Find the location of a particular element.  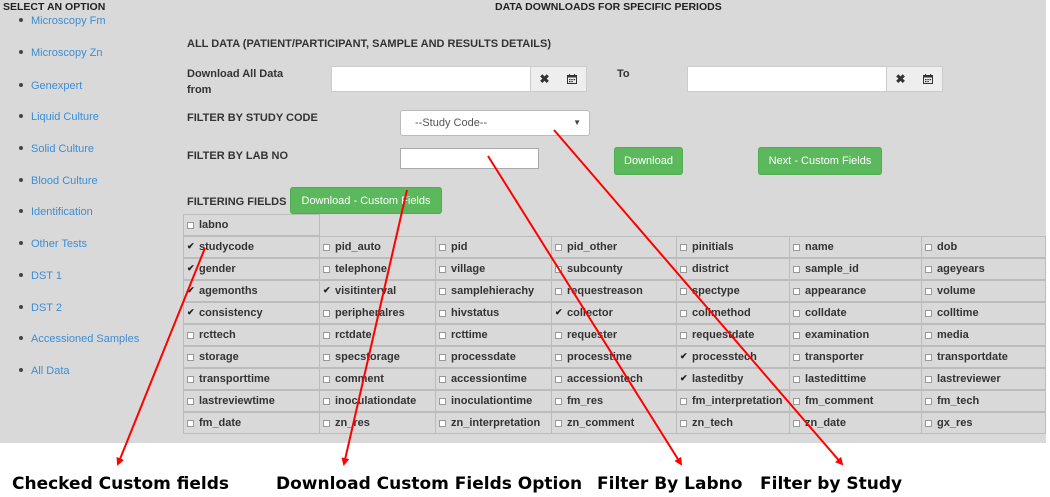

field-checkbox-zn-date: zn_date is located at coordinates (855, 423).